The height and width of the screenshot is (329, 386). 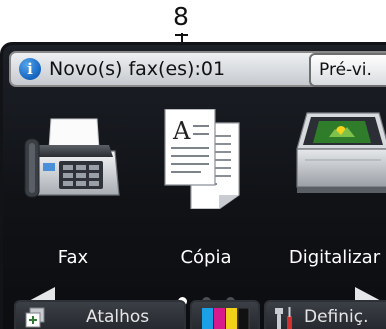 What do you see at coordinates (202, 159) in the screenshot?
I see `copy-documents-icon: A` at bounding box center [202, 159].